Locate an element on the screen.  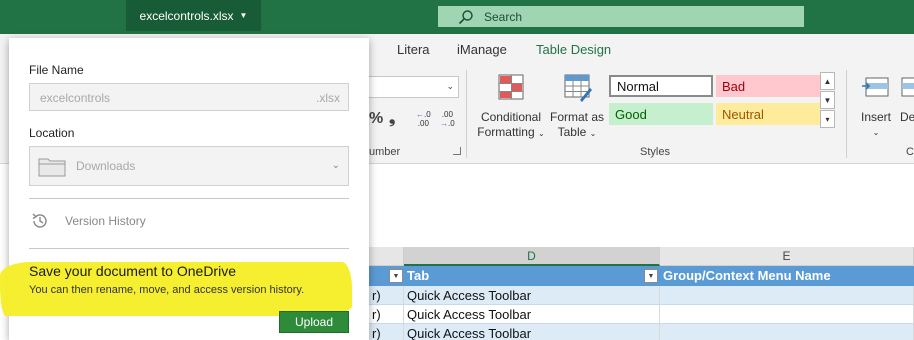
style-neutral: Neutral is located at coordinates (768, 114).